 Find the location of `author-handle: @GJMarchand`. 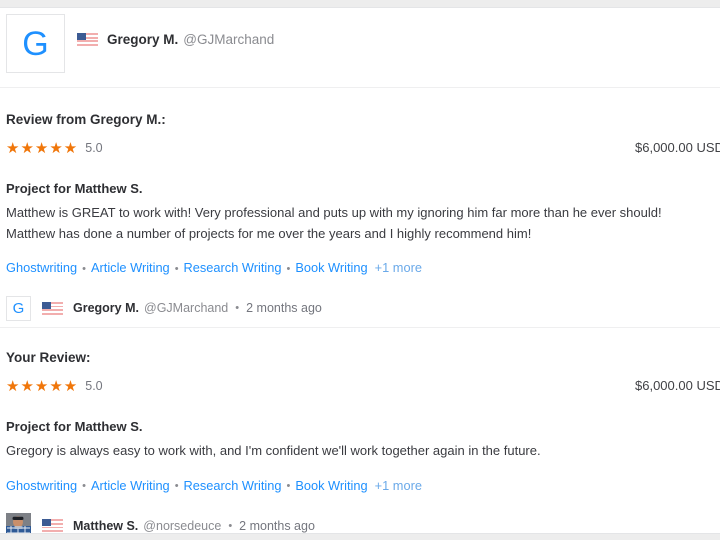

author-handle: @GJMarchand is located at coordinates (186, 308).